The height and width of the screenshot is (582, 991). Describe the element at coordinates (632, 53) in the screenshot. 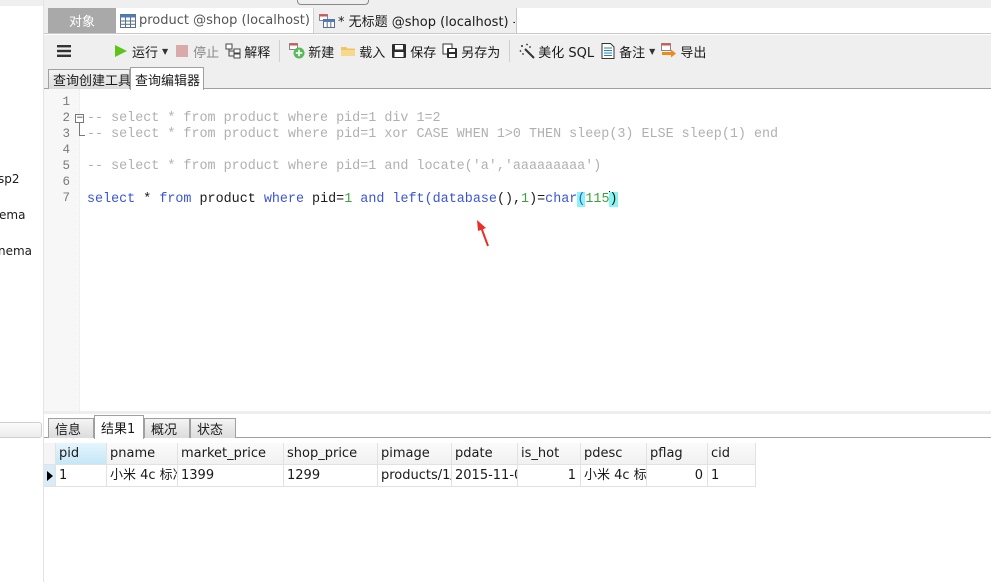

I see `comment-label: 备注` at that location.